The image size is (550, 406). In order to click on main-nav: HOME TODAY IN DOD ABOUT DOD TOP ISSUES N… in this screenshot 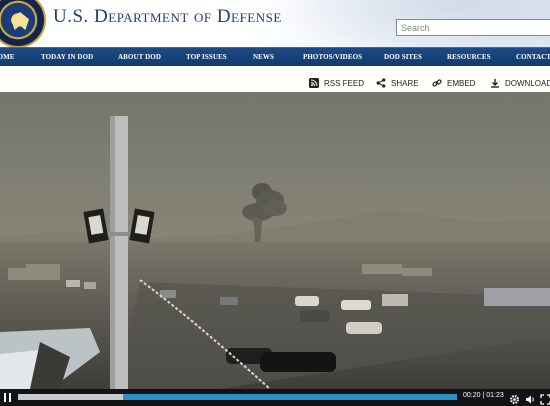, I will do `click(275, 56)`.